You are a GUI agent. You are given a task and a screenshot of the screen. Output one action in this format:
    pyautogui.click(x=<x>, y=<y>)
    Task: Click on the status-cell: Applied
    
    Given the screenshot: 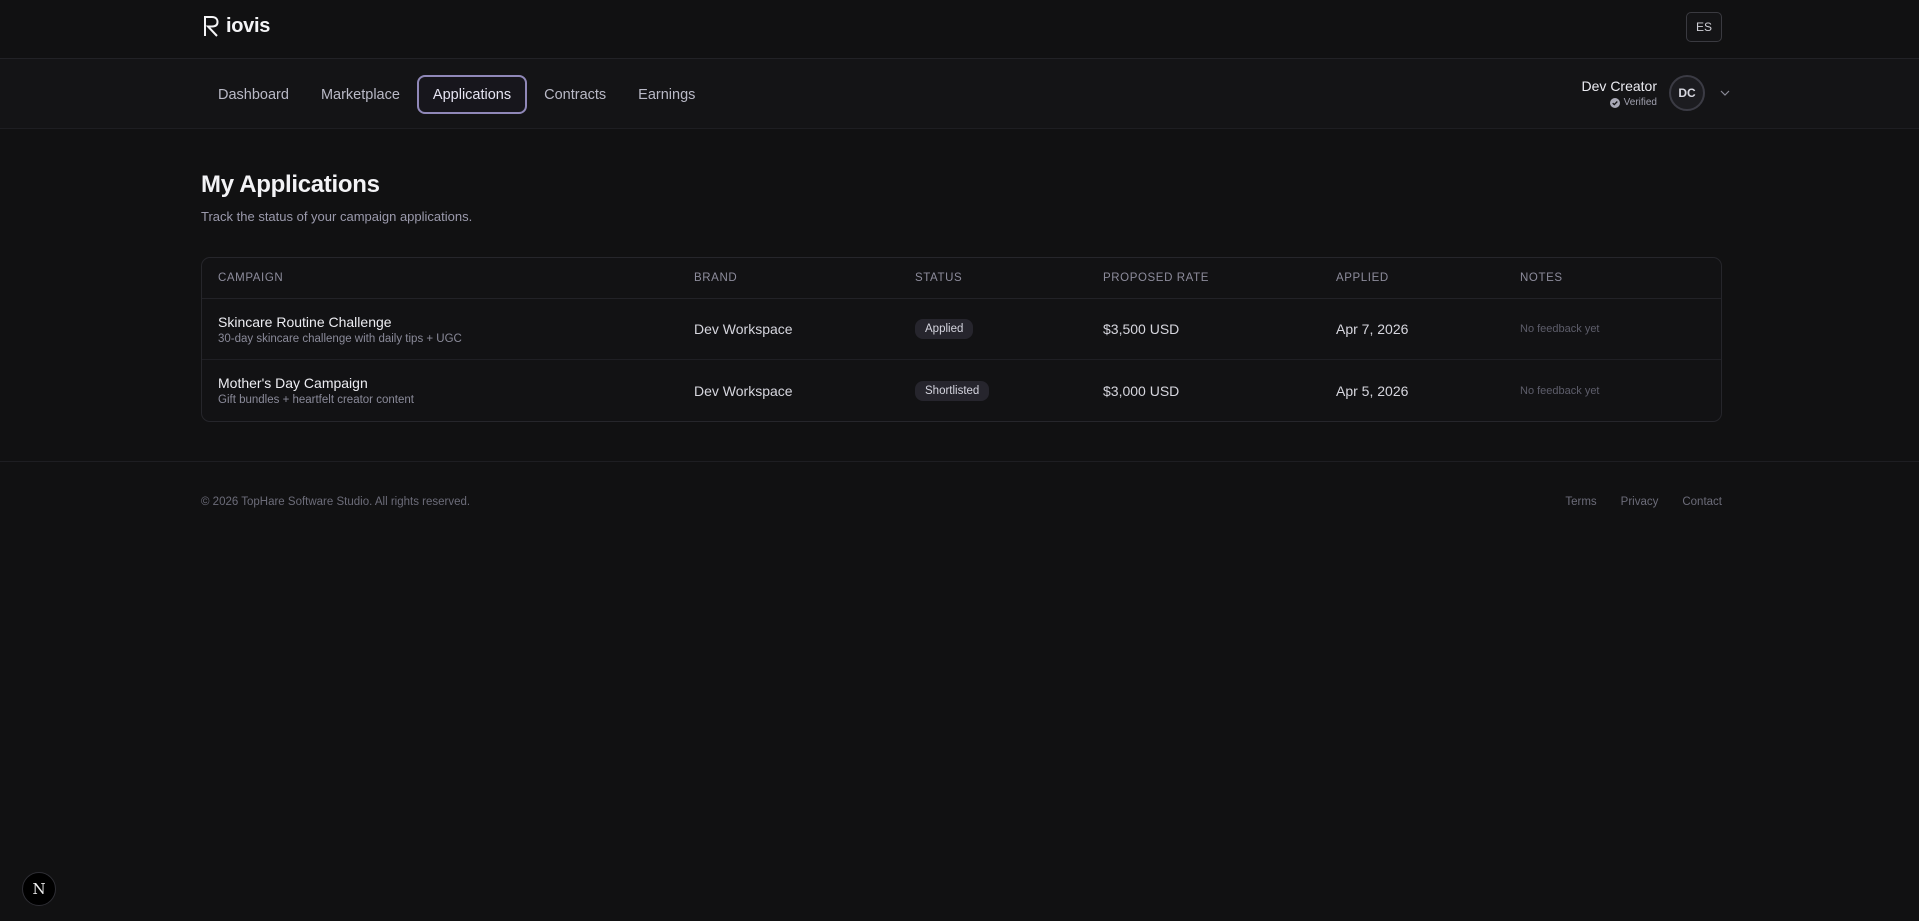 What is the action you would take?
    pyautogui.click(x=1009, y=329)
    